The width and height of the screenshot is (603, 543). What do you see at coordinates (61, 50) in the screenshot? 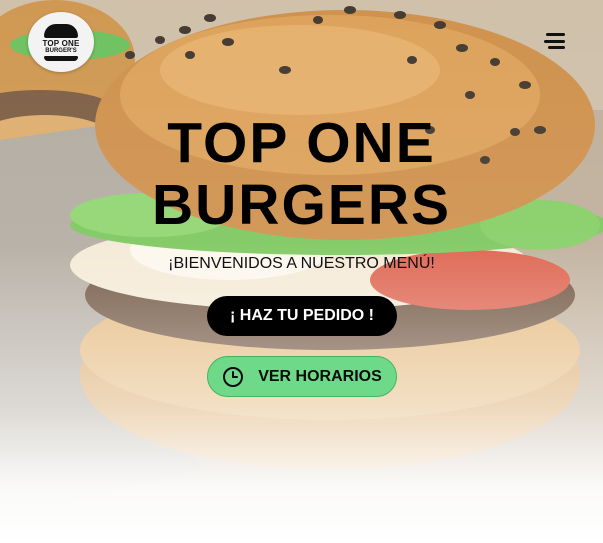
I see `logo-text-bottom: BURGER'S` at bounding box center [61, 50].